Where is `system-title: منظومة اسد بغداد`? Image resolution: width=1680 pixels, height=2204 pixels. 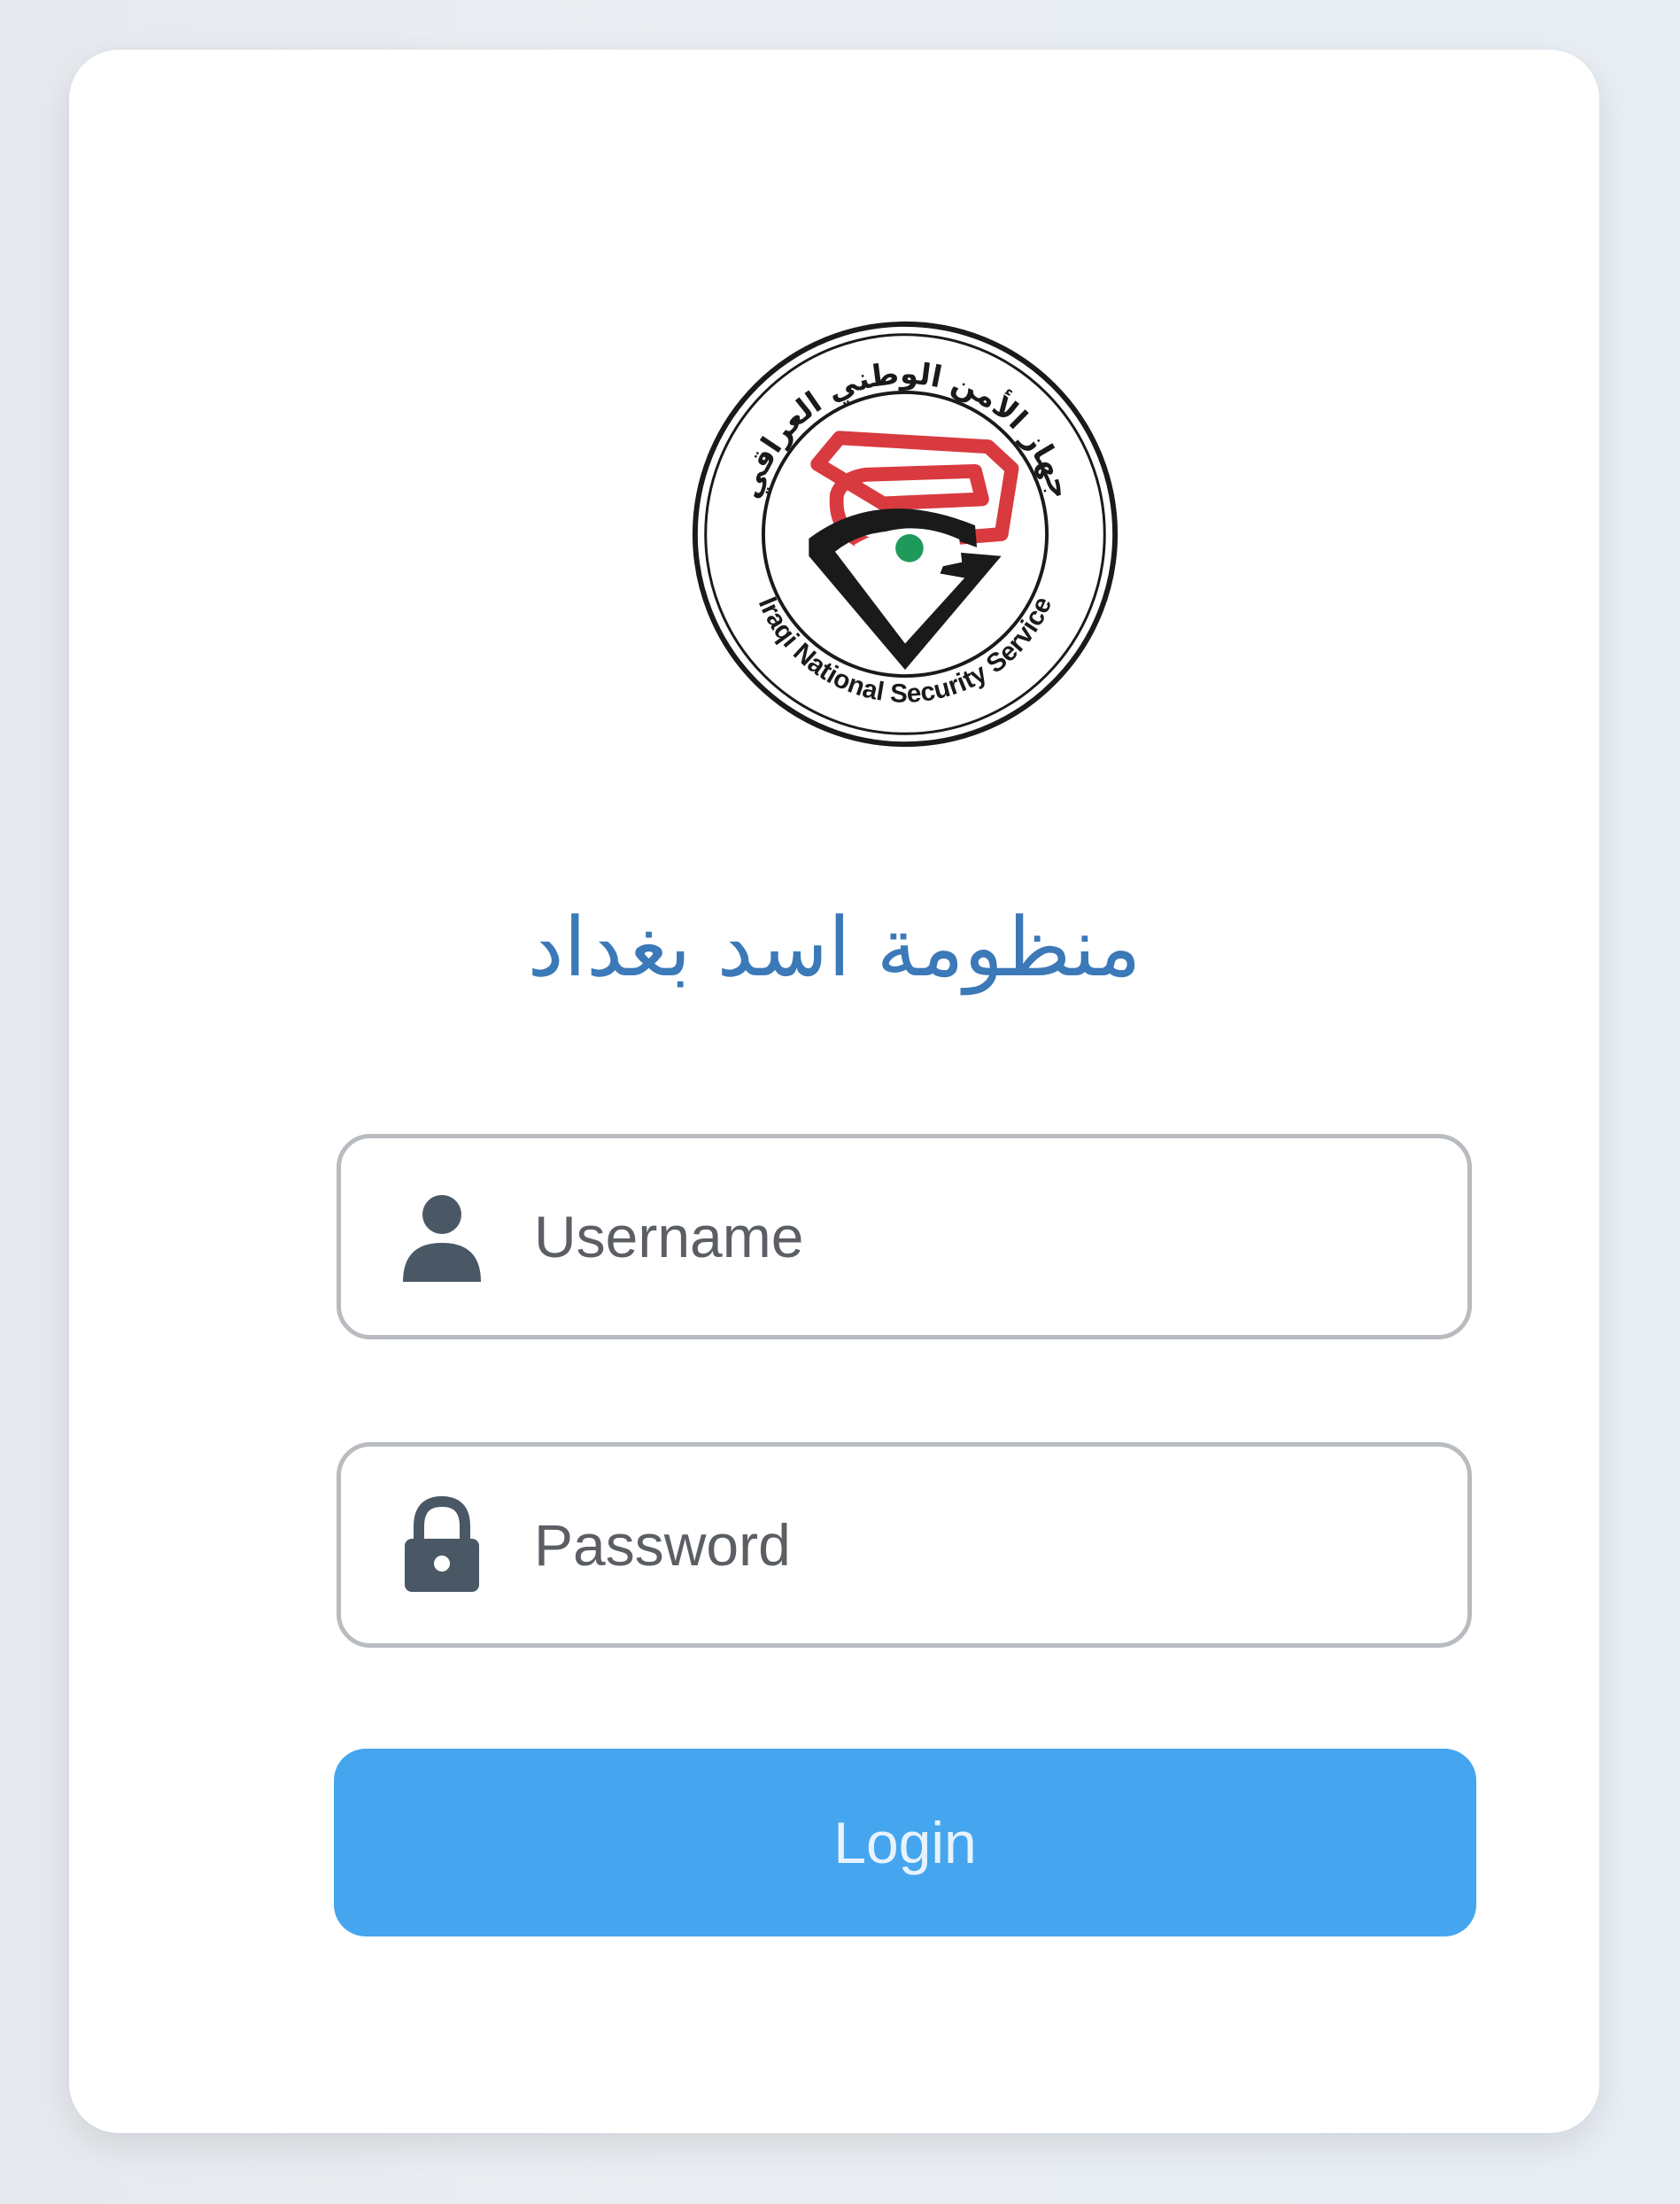
system-title: منظومة اسد بغداد is located at coordinates (834, 947).